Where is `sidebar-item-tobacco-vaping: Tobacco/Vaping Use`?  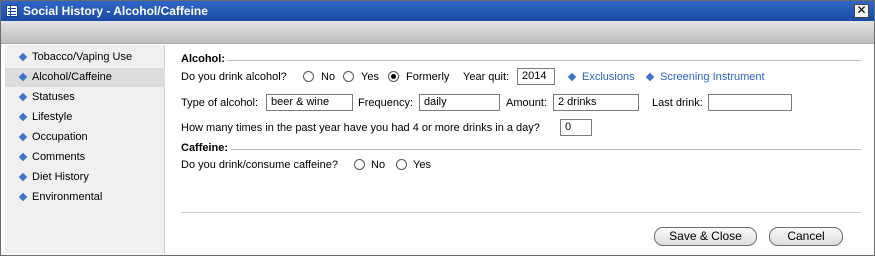 sidebar-item-tobacco-vaping: Tobacco/Vaping Use is located at coordinates (85, 57).